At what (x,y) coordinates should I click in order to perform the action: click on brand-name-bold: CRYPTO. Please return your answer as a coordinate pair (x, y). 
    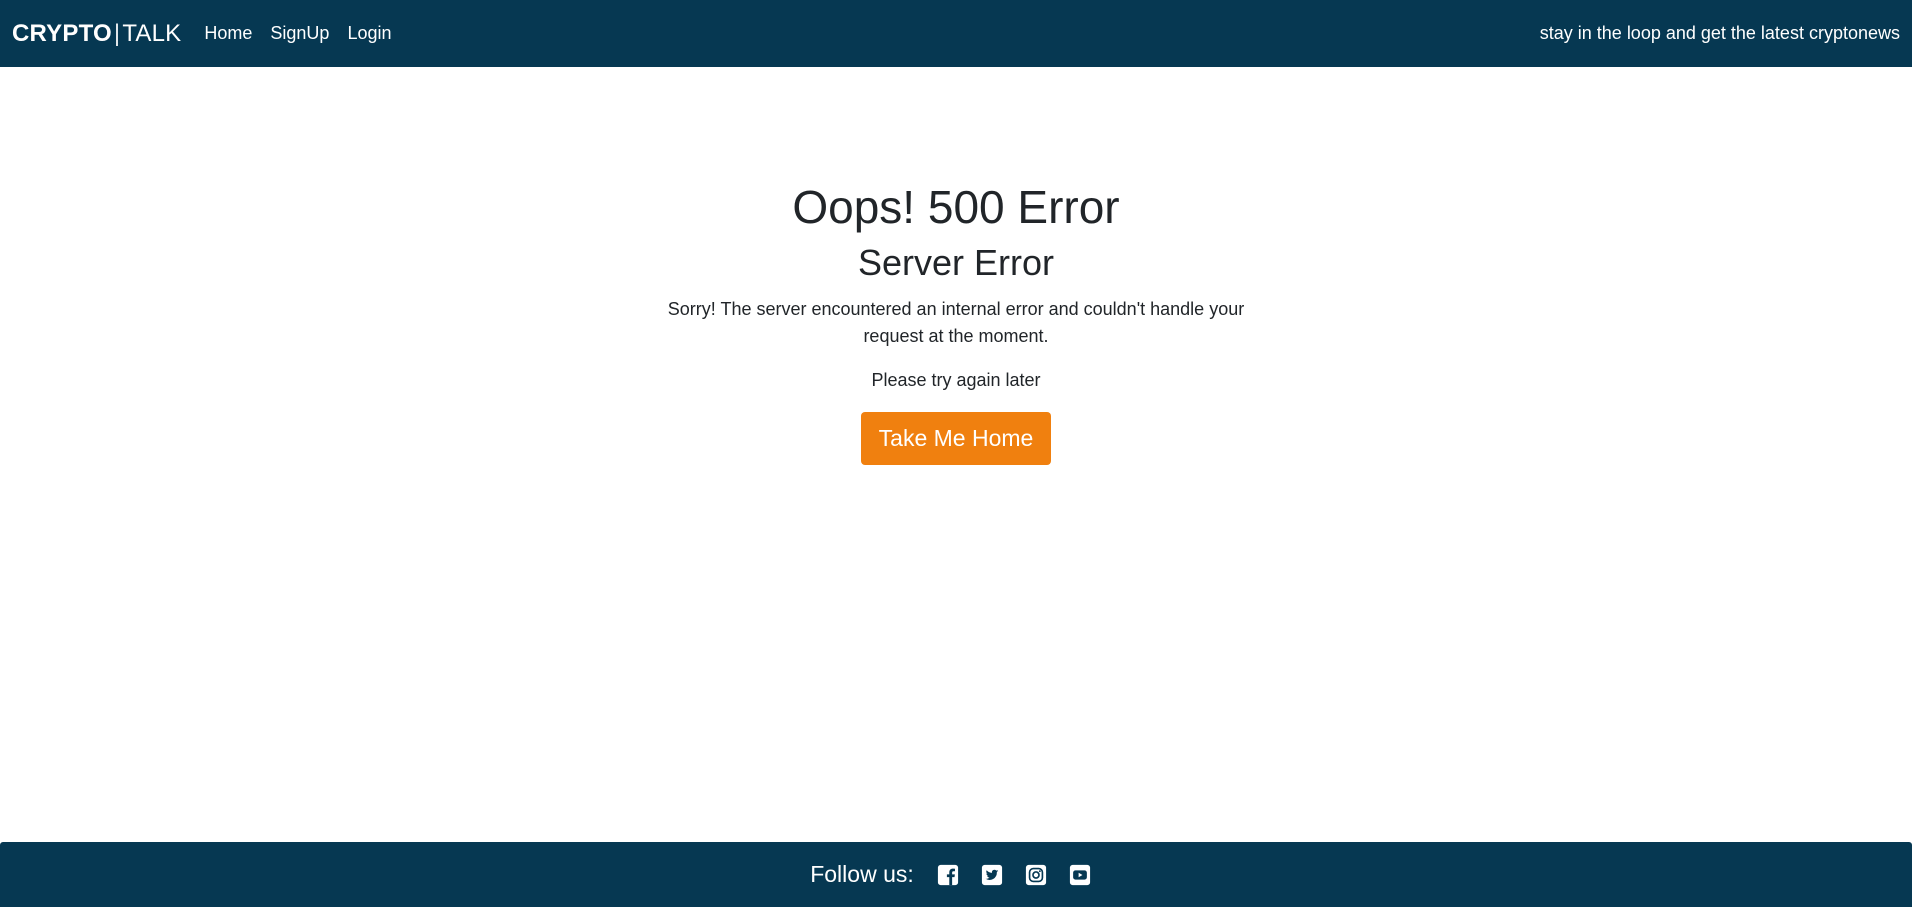
    Looking at the image, I should click on (62, 33).